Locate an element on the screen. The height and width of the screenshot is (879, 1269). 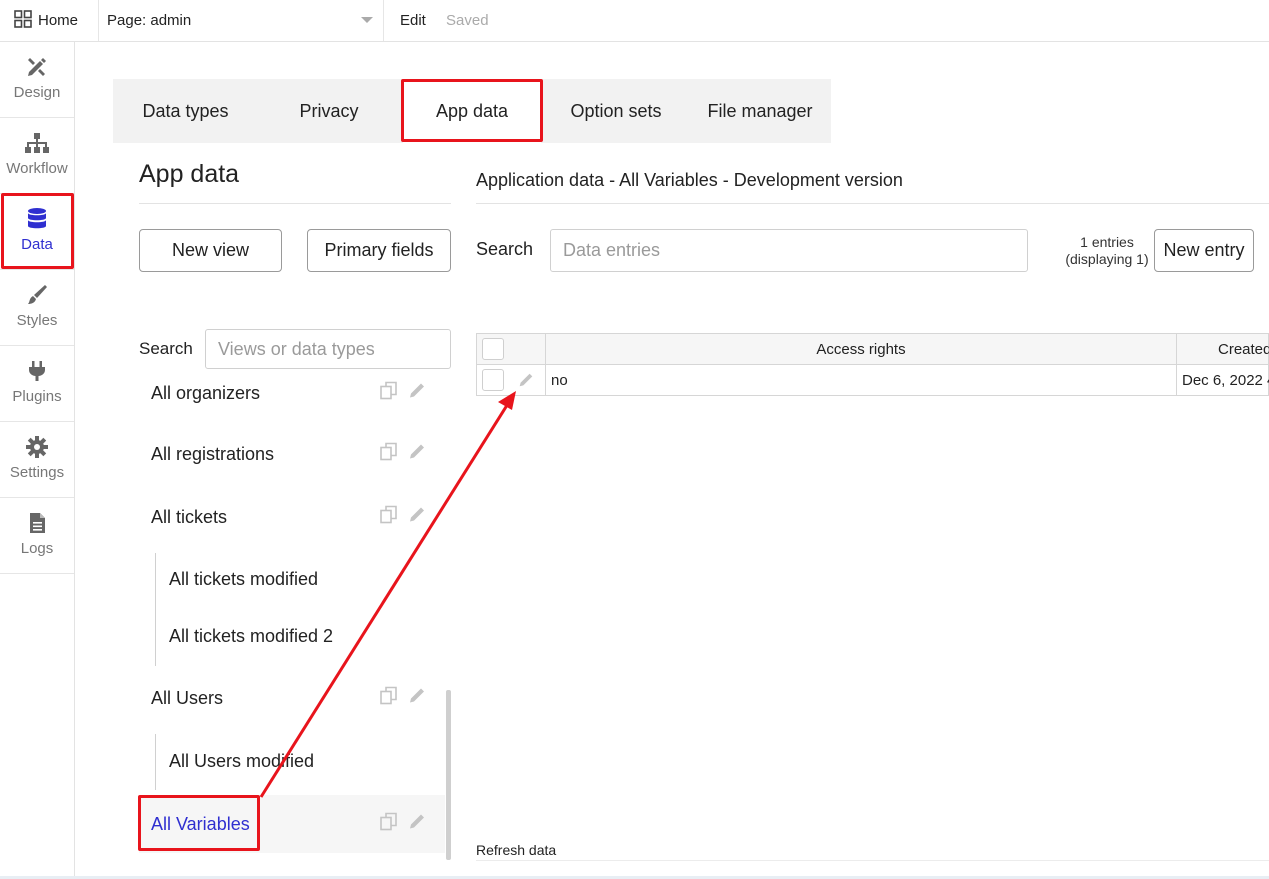
sidebar-item-label: Plugins is located at coordinates (37, 396).